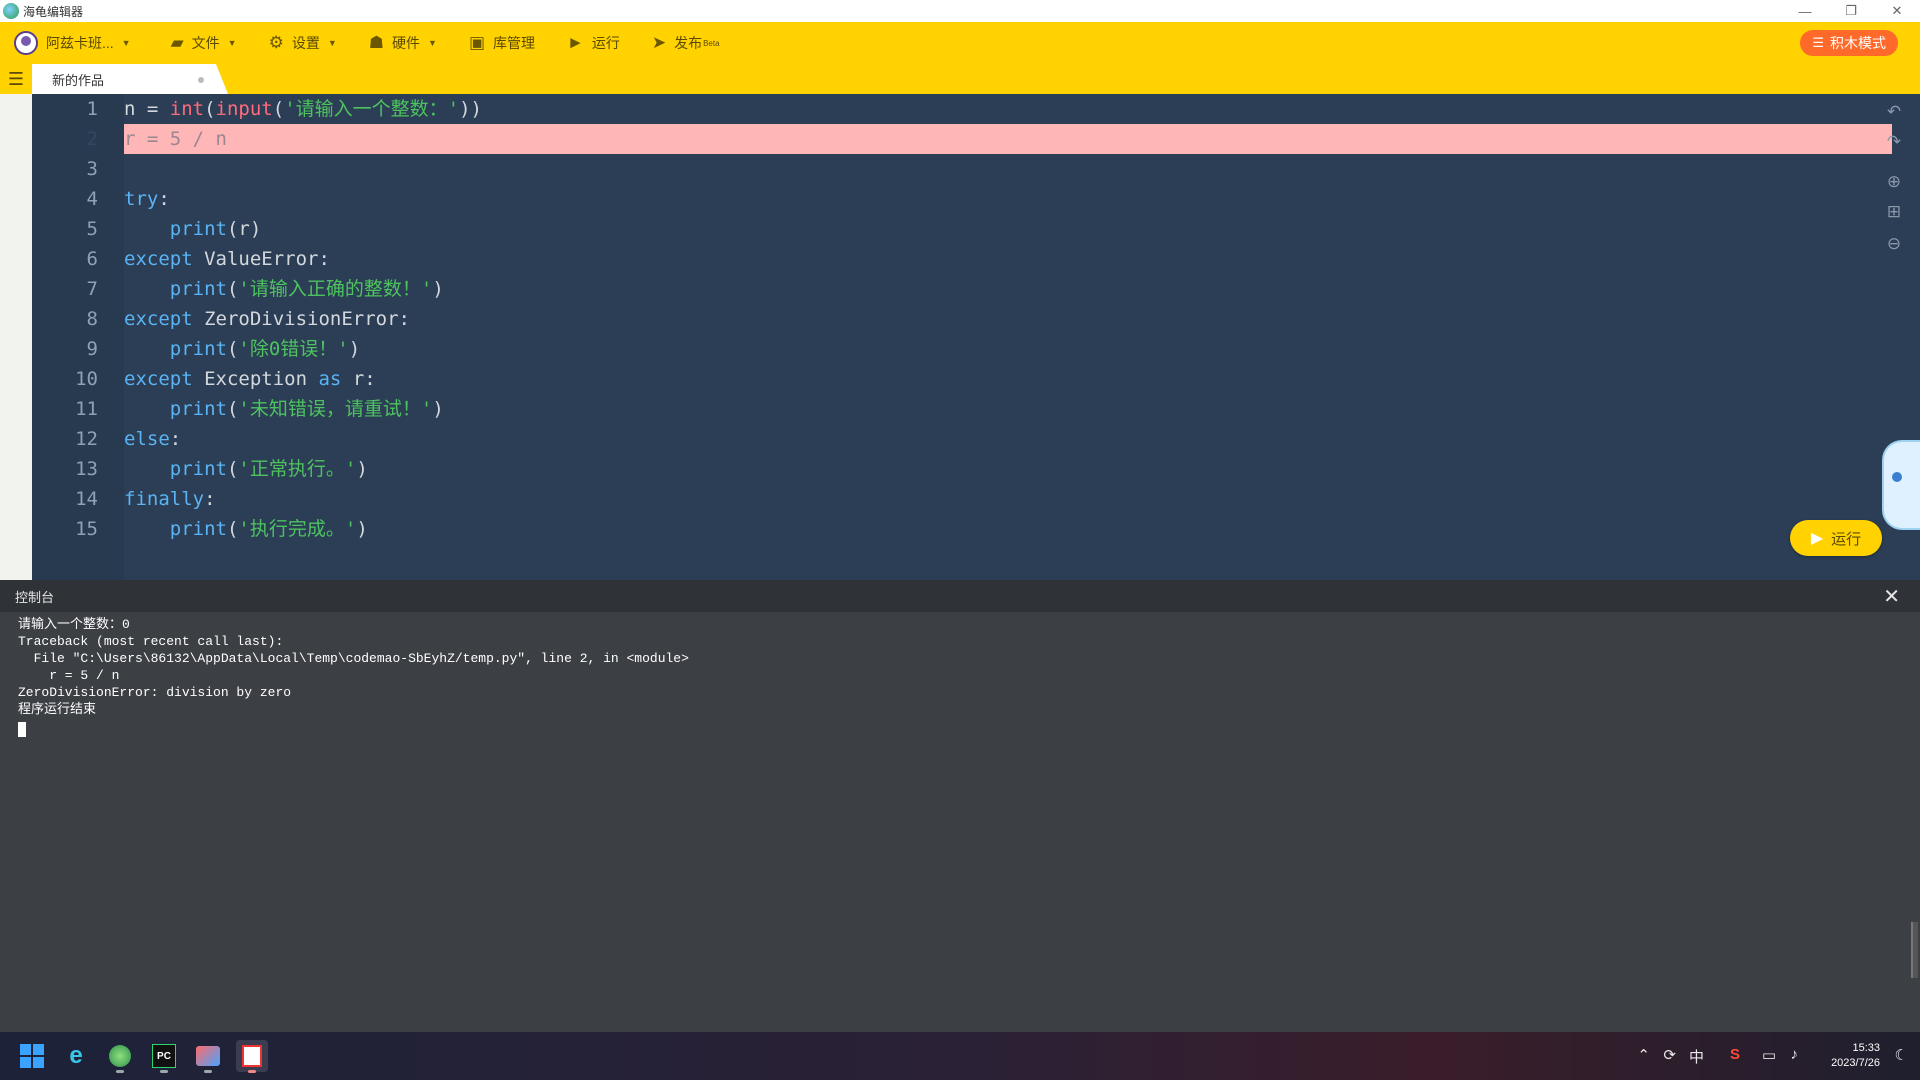 The width and height of the screenshot is (1920, 1080). What do you see at coordinates (976, 349) in the screenshot?
I see `code-line: 9 print('除0错误！')` at bounding box center [976, 349].